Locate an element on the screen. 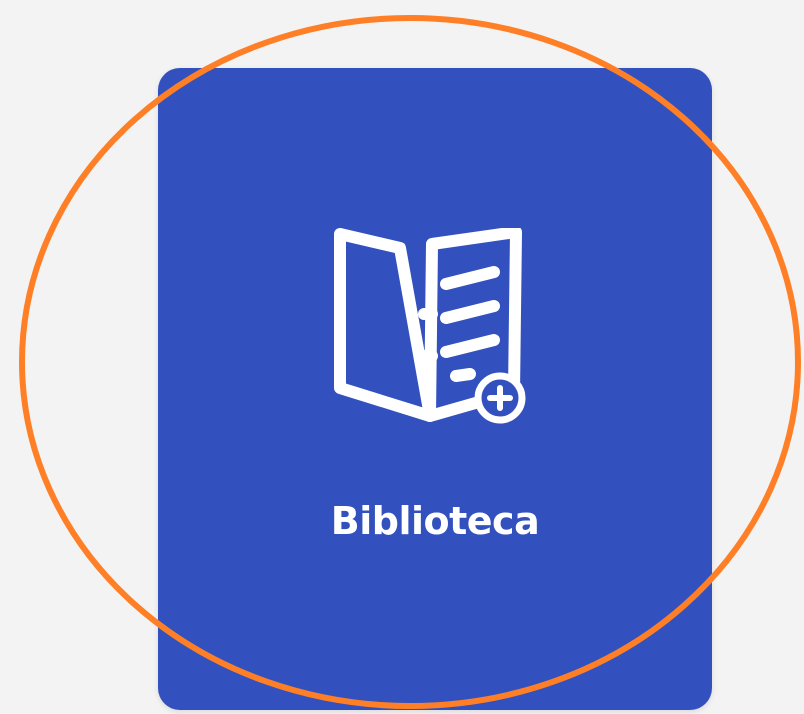  book-add-icon is located at coordinates (430, 326).